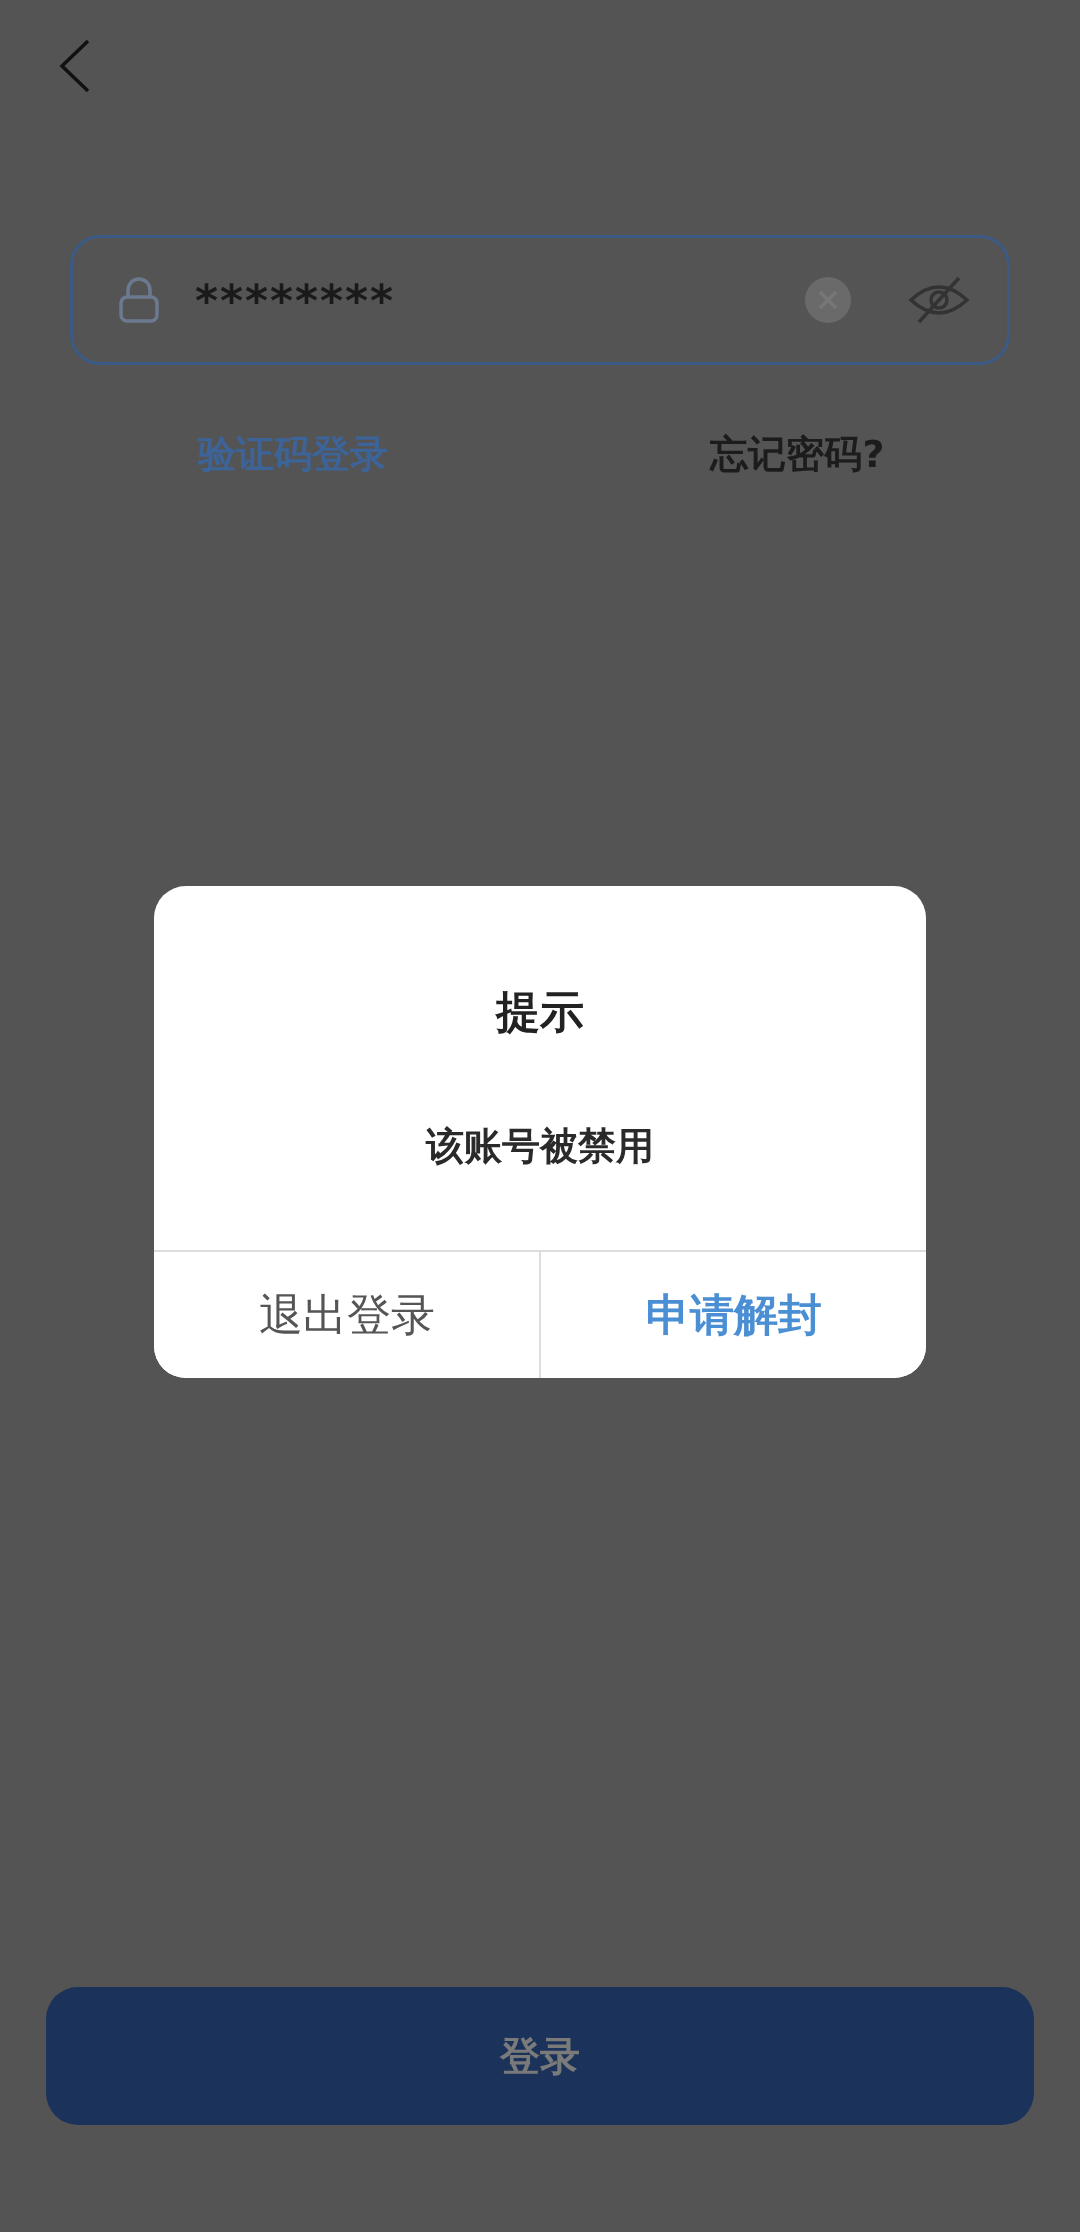  I want to click on password-field: ********, so click(540, 300).